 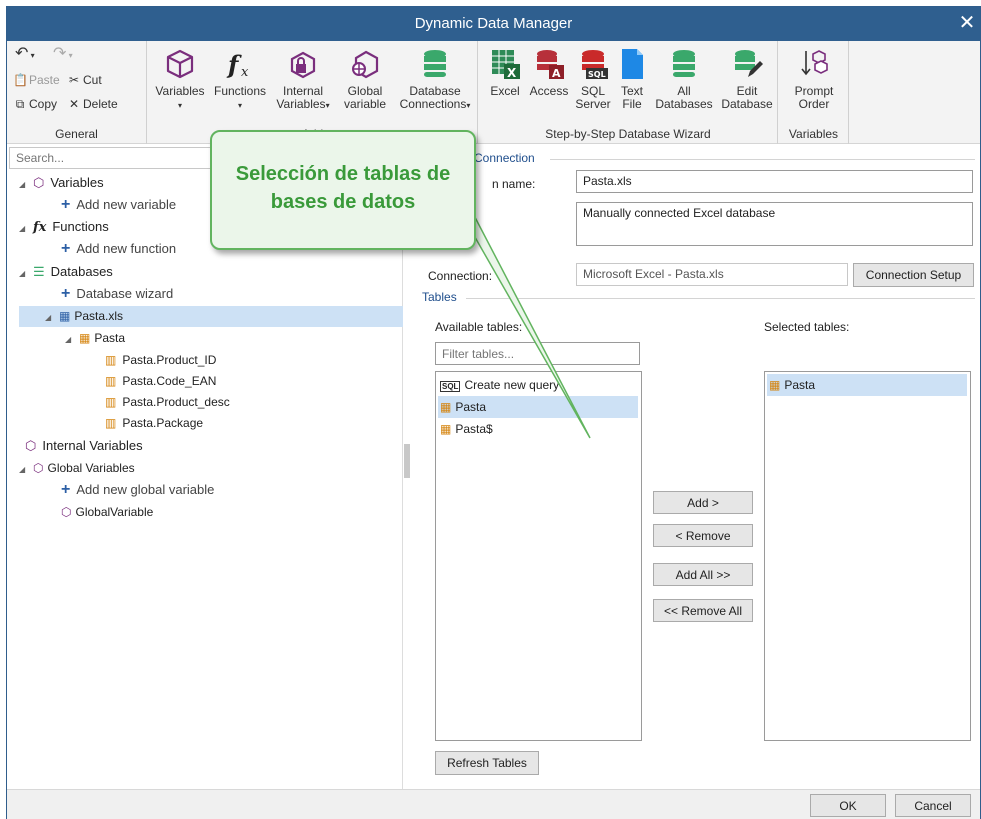 What do you see at coordinates (528, 319) in the screenshot?
I see `callout-pointer` at bounding box center [528, 319].